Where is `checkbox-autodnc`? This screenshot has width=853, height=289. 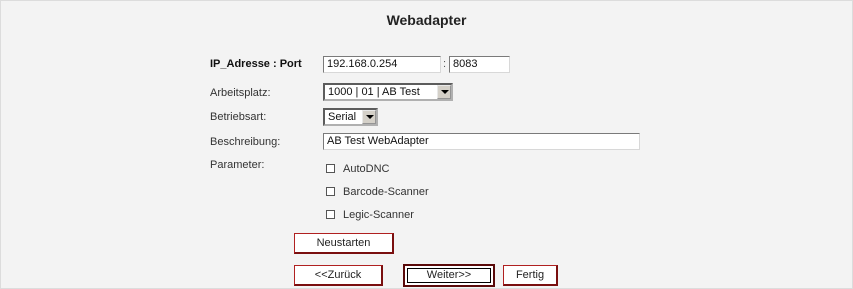
checkbox-autodnc is located at coordinates (330, 168).